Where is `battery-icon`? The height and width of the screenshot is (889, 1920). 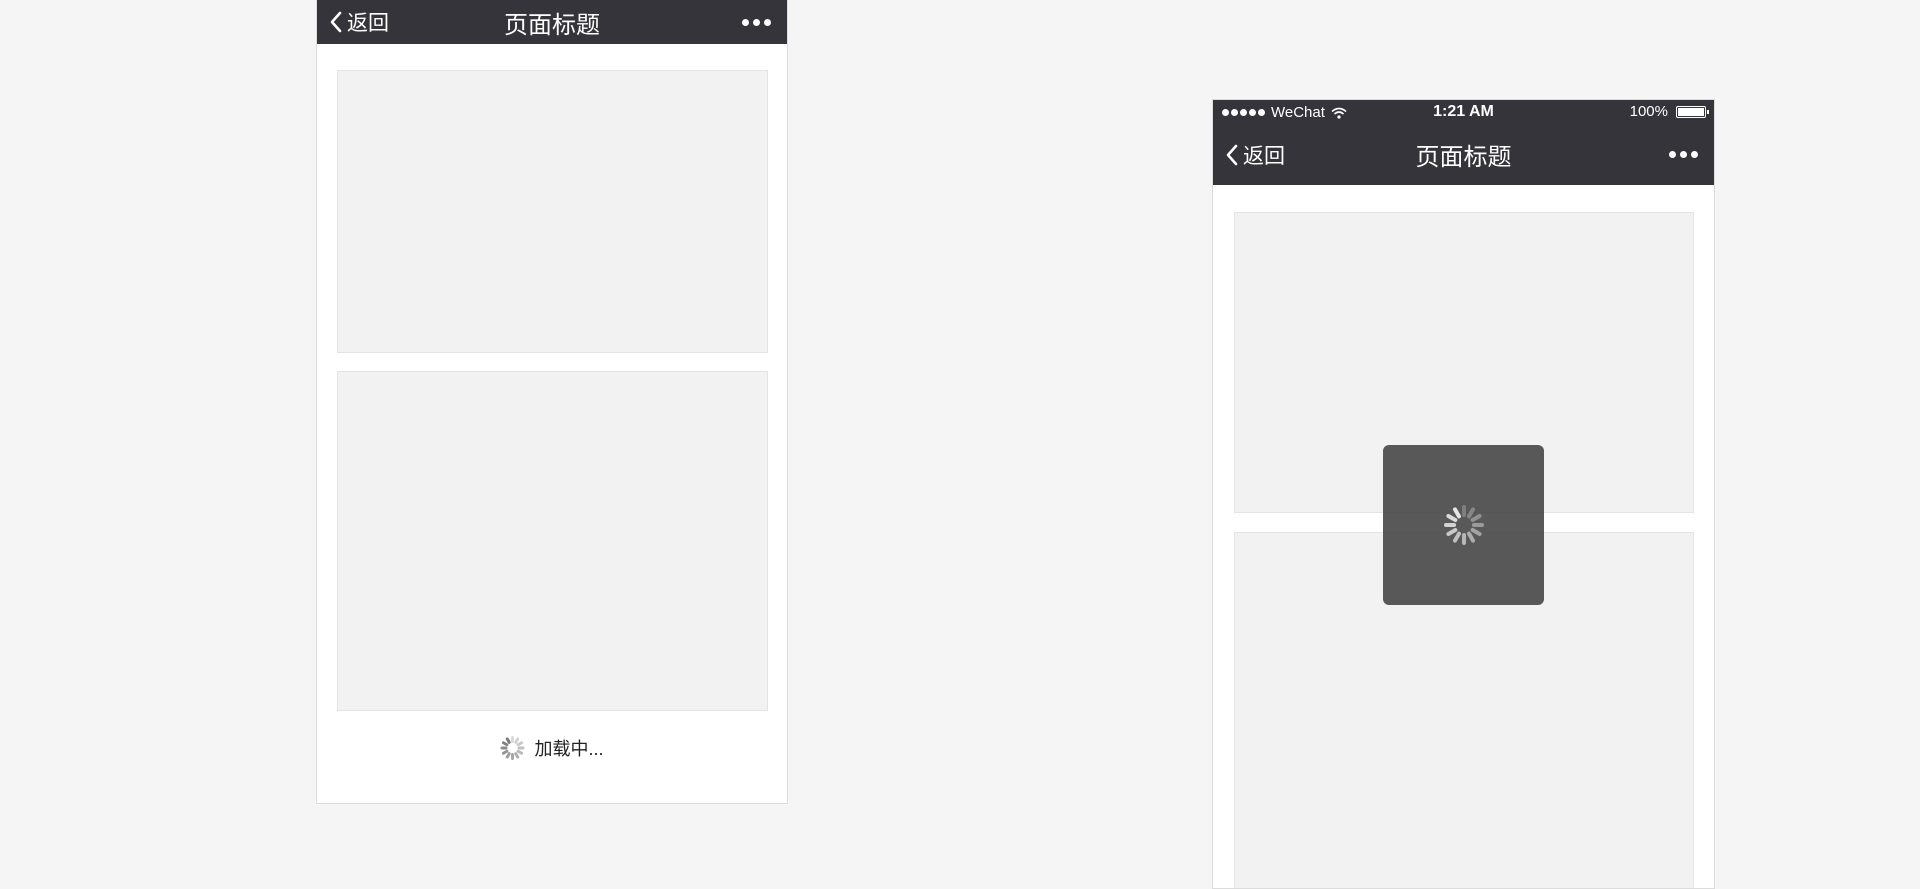
battery-icon is located at coordinates (1692, 111).